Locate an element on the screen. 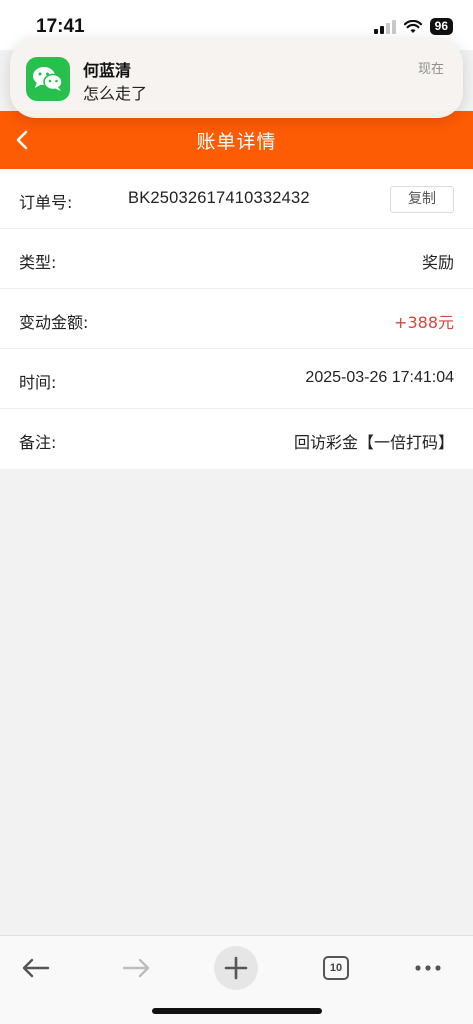  wechat-icon is located at coordinates (48, 79).